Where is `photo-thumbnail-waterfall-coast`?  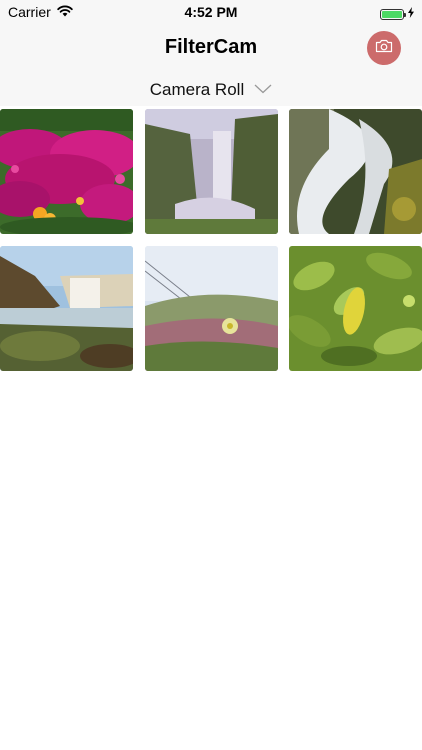 photo-thumbnail-waterfall-coast is located at coordinates (66, 308).